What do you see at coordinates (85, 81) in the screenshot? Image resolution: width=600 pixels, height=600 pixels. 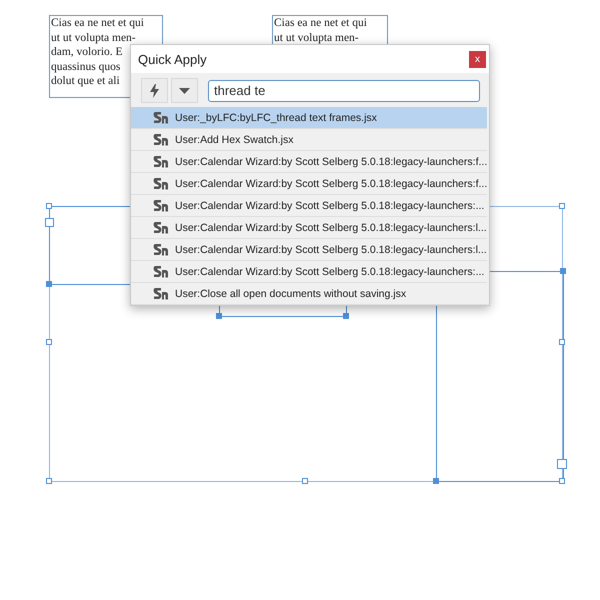 I see `text-line: dolut que et ali` at bounding box center [85, 81].